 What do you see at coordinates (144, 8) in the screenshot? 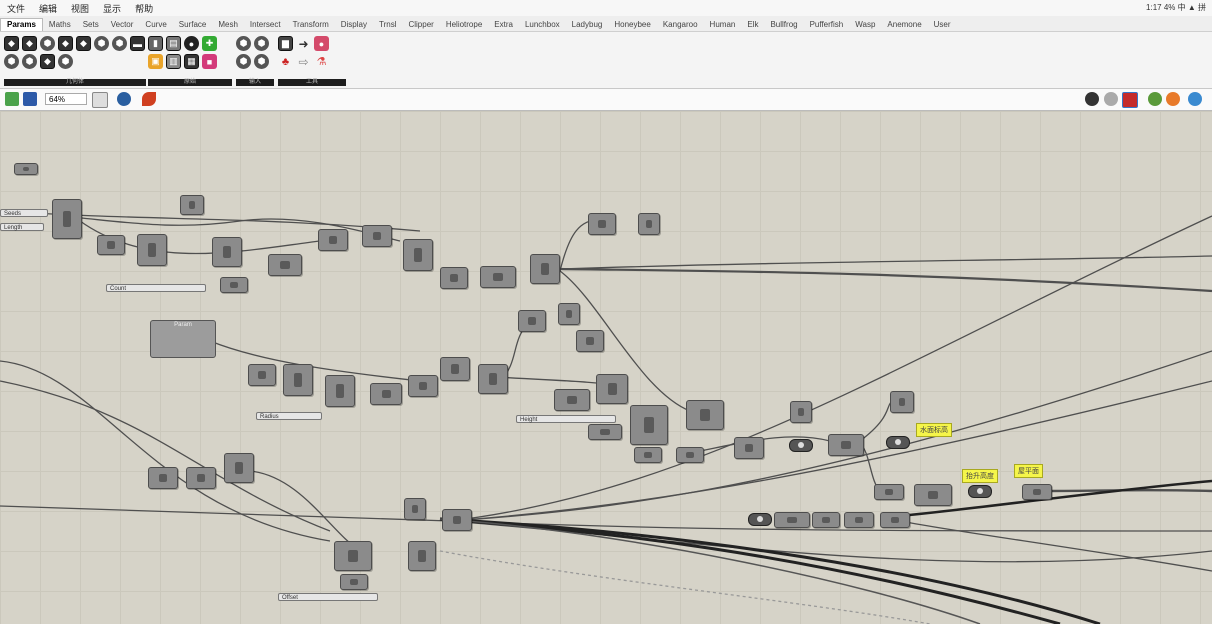
I see `menu-help: 帮助` at bounding box center [144, 8].